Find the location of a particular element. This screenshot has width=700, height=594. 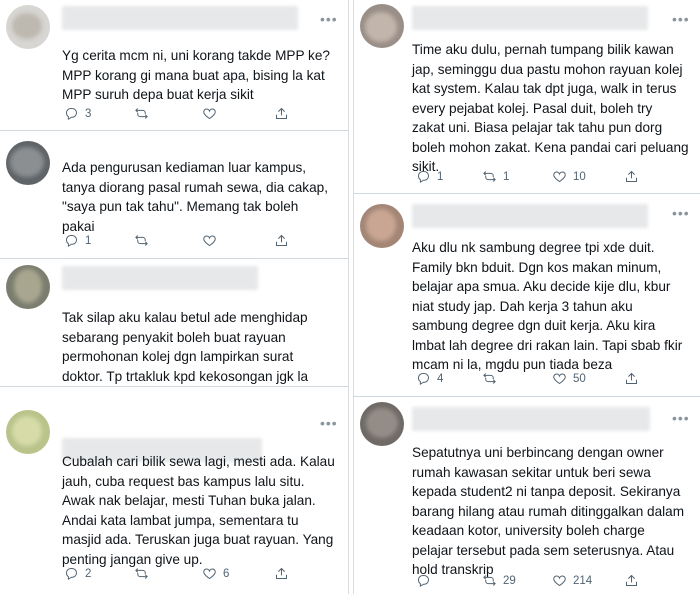

reply-button: 3 is located at coordinates (77, 113).